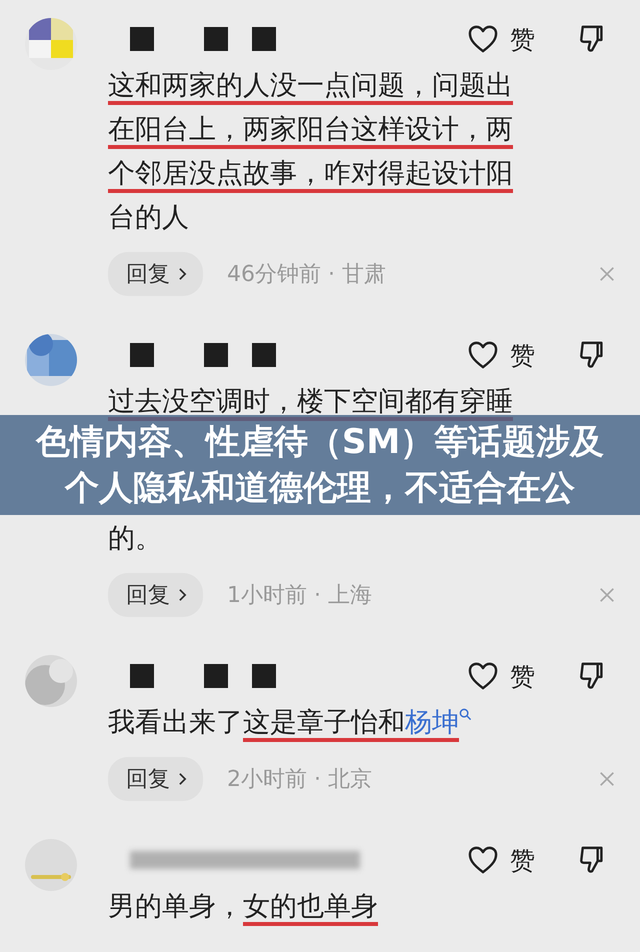 This screenshot has width=640, height=952. Describe the element at coordinates (310, 86) in the screenshot. I see `comment-text: 这和两家的人没一点问题，问题出` at that location.